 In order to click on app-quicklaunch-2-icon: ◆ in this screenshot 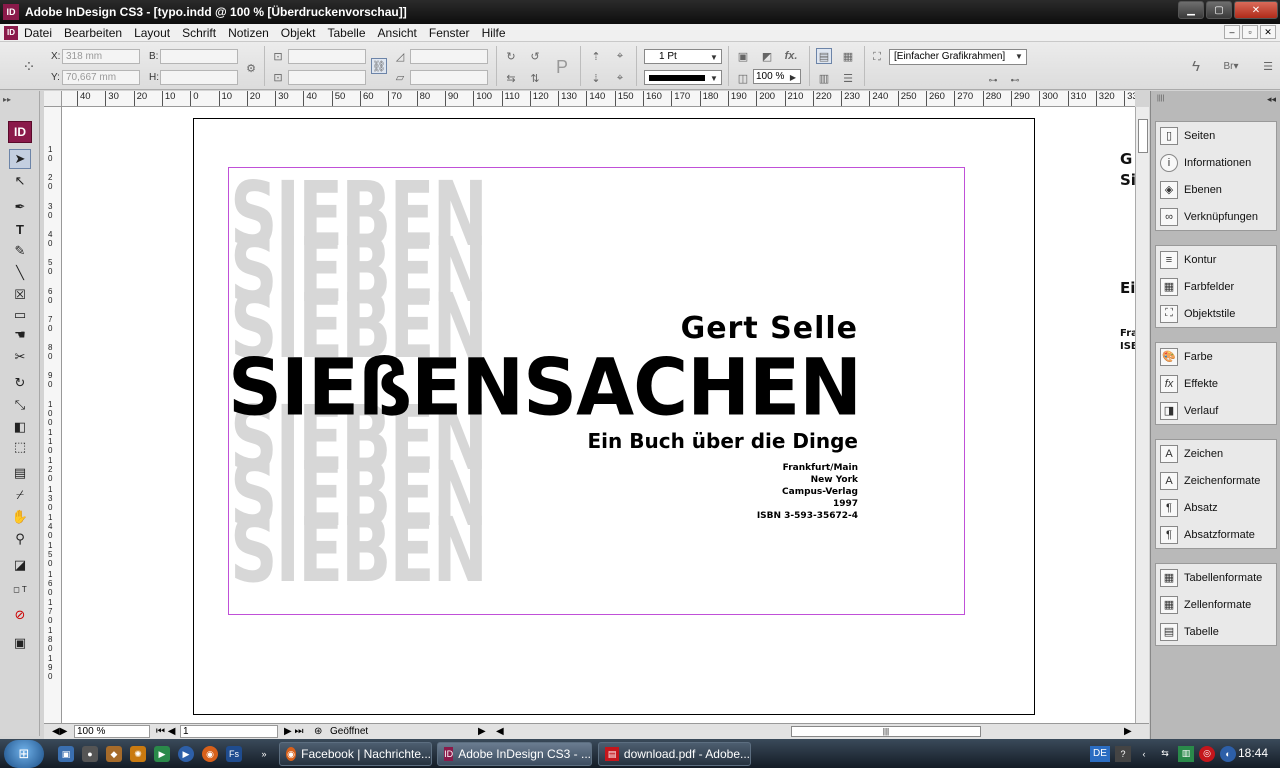, I will do `click(114, 754)`.